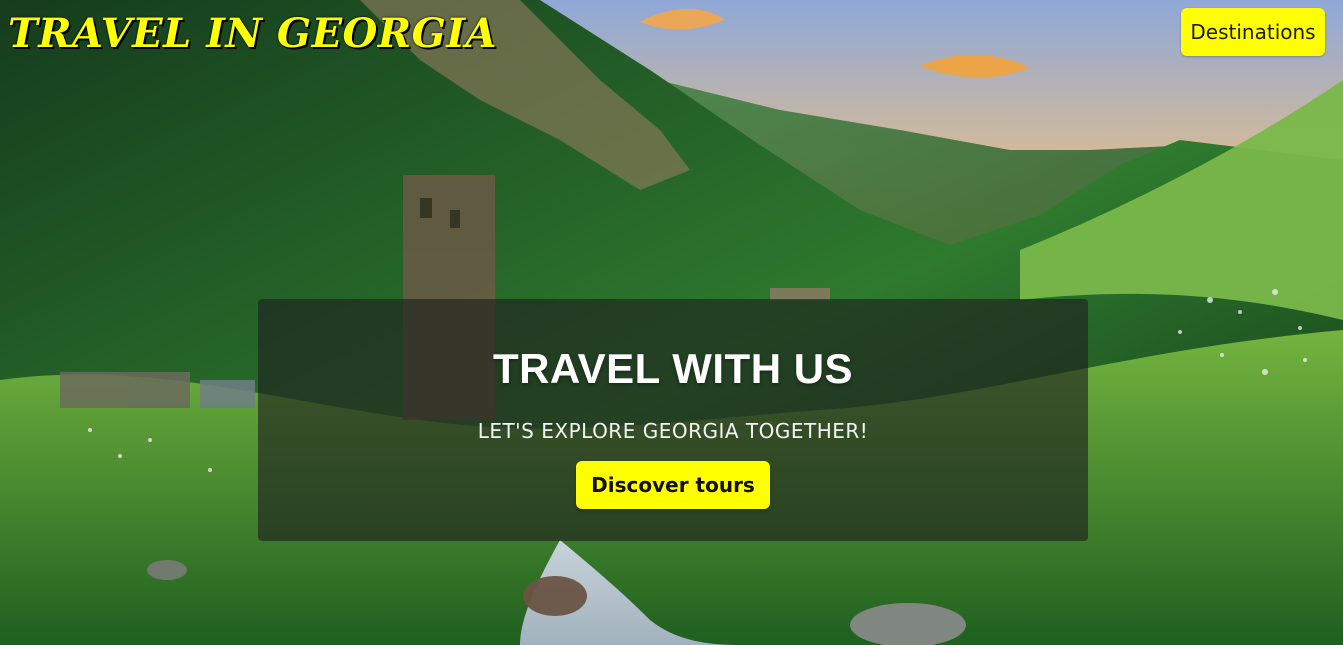  I want to click on site-logo-text: TRAVEL IN GEORGIA, so click(252, 34).